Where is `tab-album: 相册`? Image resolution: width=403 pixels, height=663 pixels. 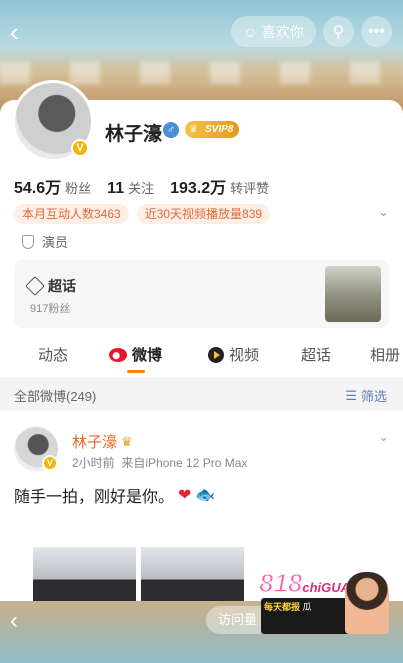
tab-album: 相册 is located at coordinates (385, 354).